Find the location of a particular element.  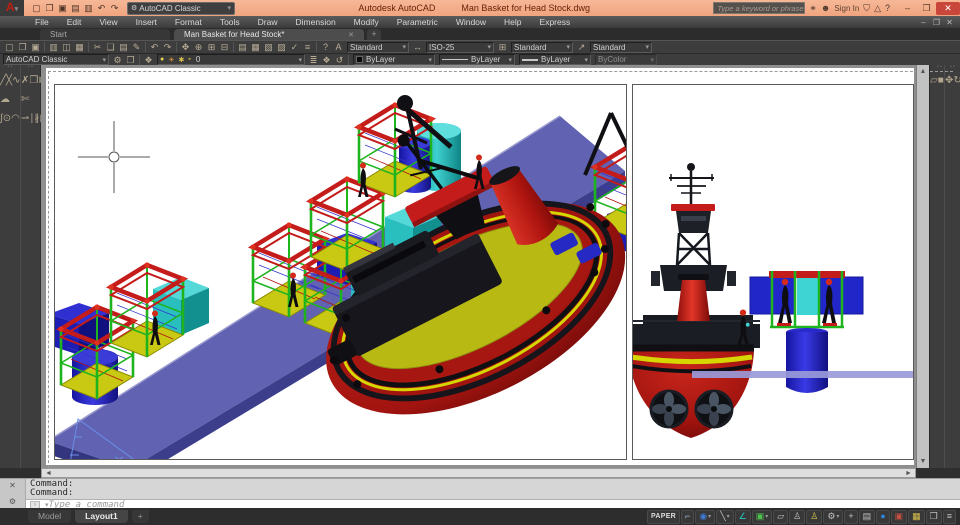

doc-restore-button: ❐ is located at coordinates (936, 22).